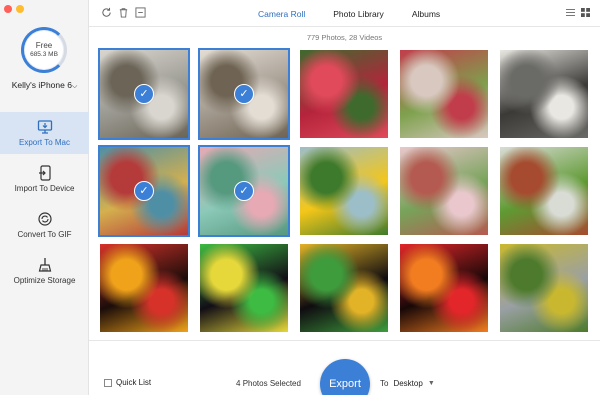 This screenshot has height=395, width=600. I want to click on minimize-window-button, so click(20, 9).